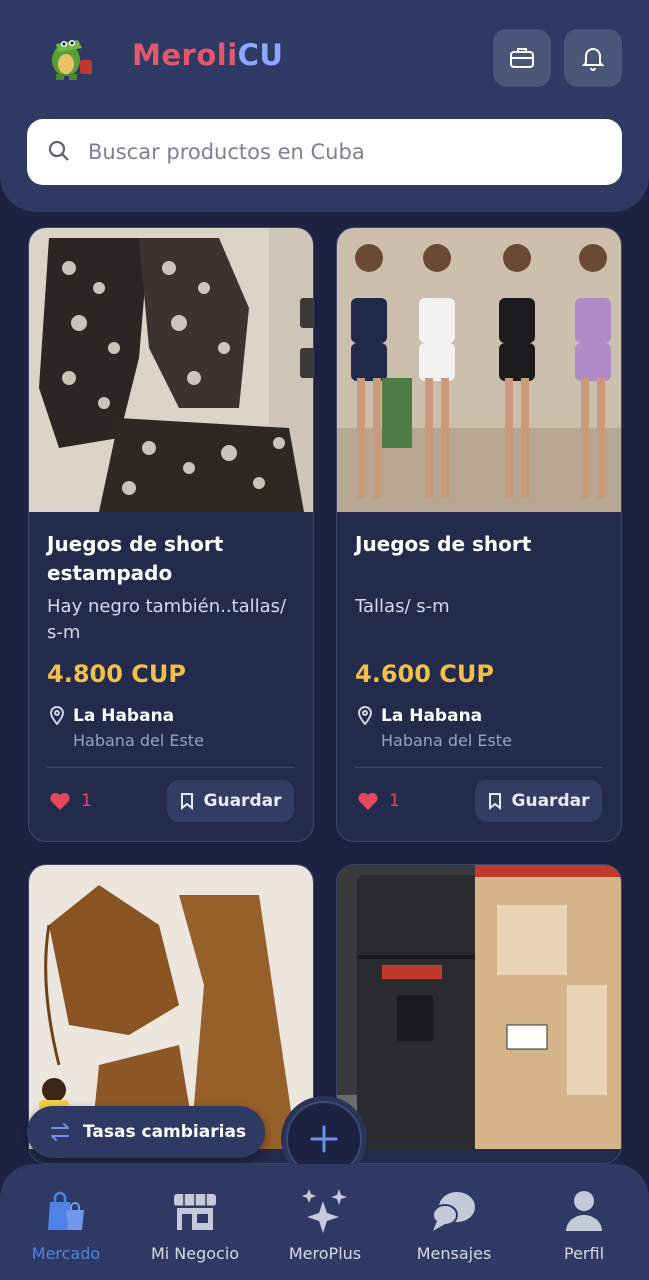 The width and height of the screenshot is (649, 1280). What do you see at coordinates (66, 1253) in the screenshot?
I see `nav-label: Mercado` at bounding box center [66, 1253].